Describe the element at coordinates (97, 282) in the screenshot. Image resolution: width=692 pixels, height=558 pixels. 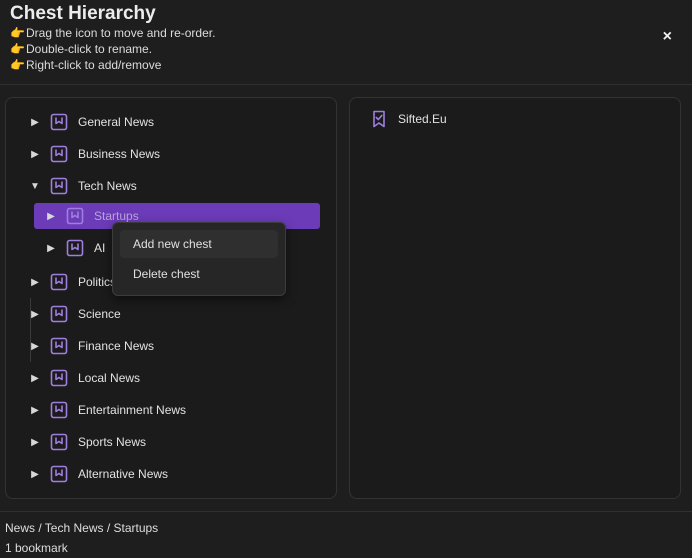
I see `tree-item-label: Politics` at that location.